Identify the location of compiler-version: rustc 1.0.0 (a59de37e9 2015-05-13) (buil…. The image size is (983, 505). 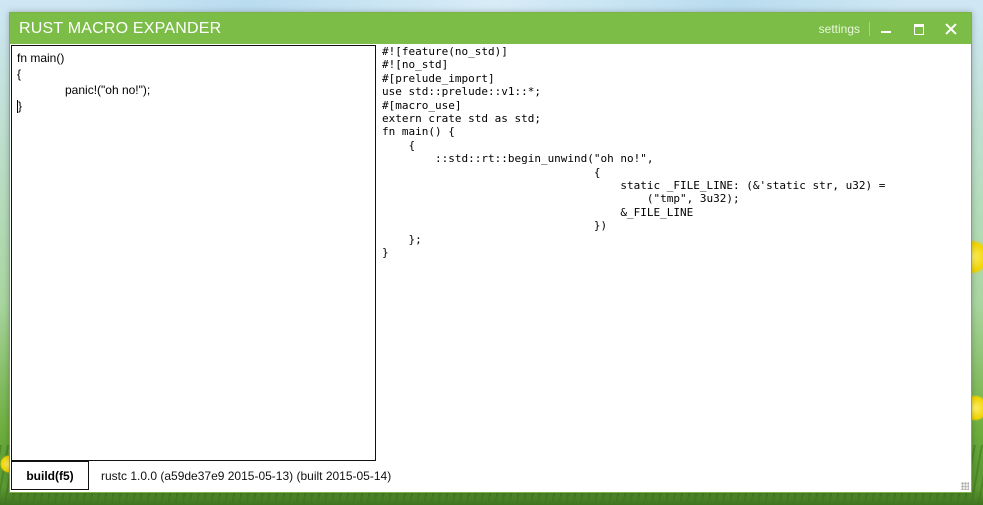
(246, 476).